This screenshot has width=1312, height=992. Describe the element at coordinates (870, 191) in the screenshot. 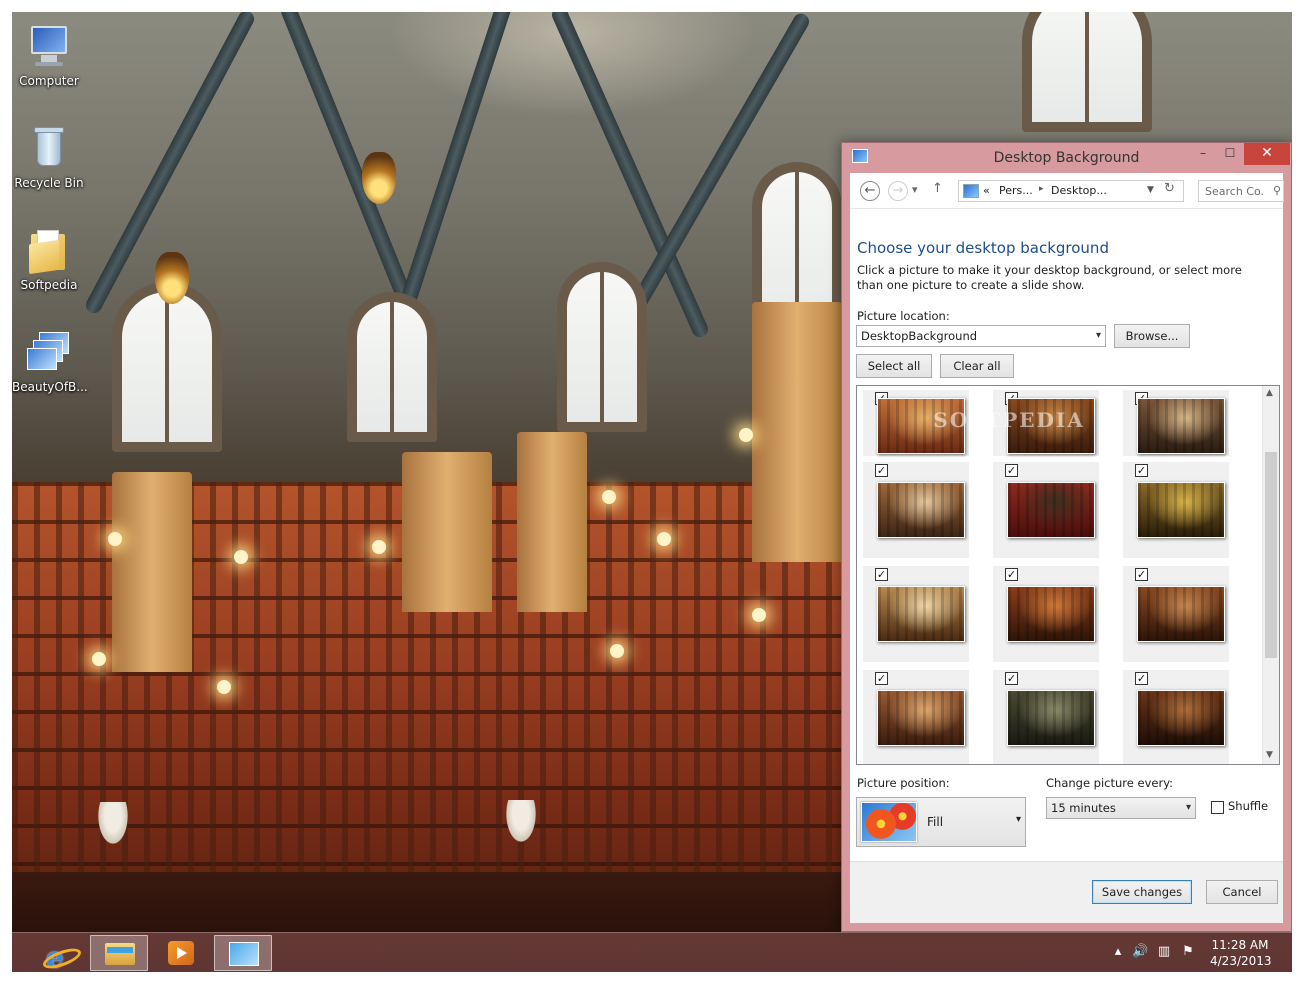

I see `back-button: ←` at that location.